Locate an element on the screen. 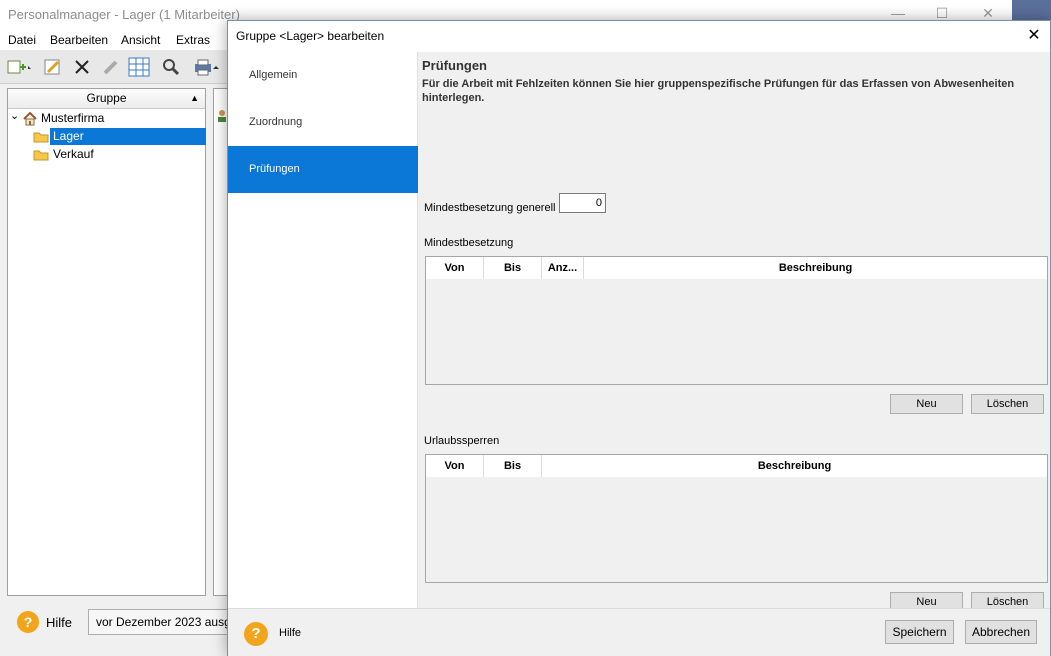  new-icon is located at coordinates (18, 67).